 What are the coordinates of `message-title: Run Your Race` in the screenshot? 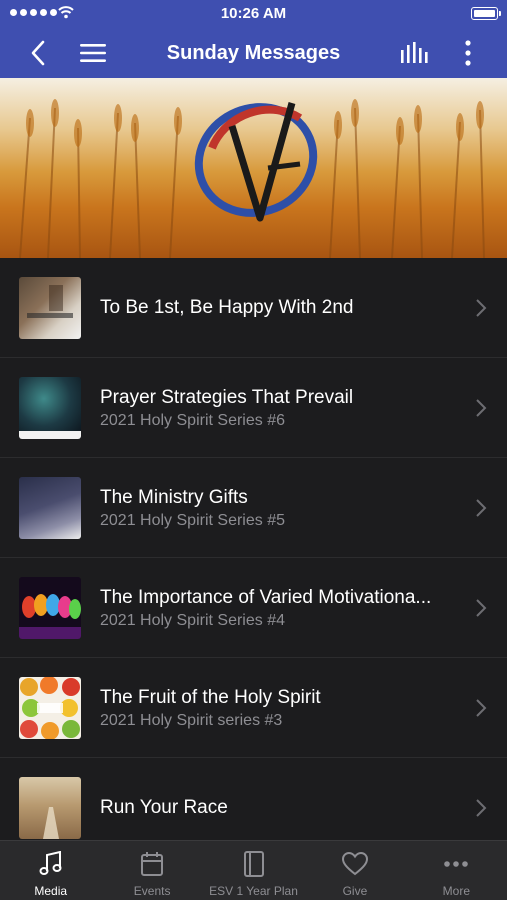 It's located at (164, 807).